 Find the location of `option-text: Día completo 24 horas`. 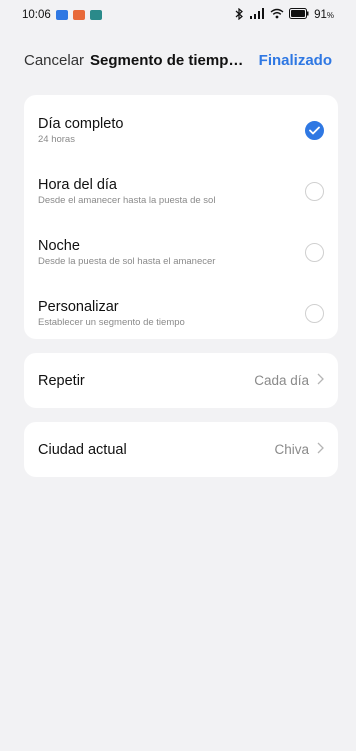

option-text: Día completo 24 horas is located at coordinates (80, 131).